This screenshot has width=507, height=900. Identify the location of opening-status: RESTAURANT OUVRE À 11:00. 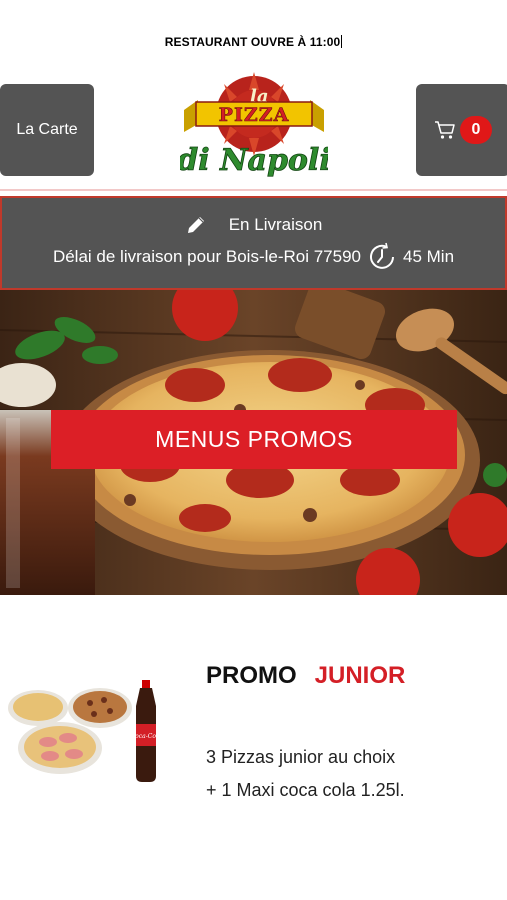
(253, 42).